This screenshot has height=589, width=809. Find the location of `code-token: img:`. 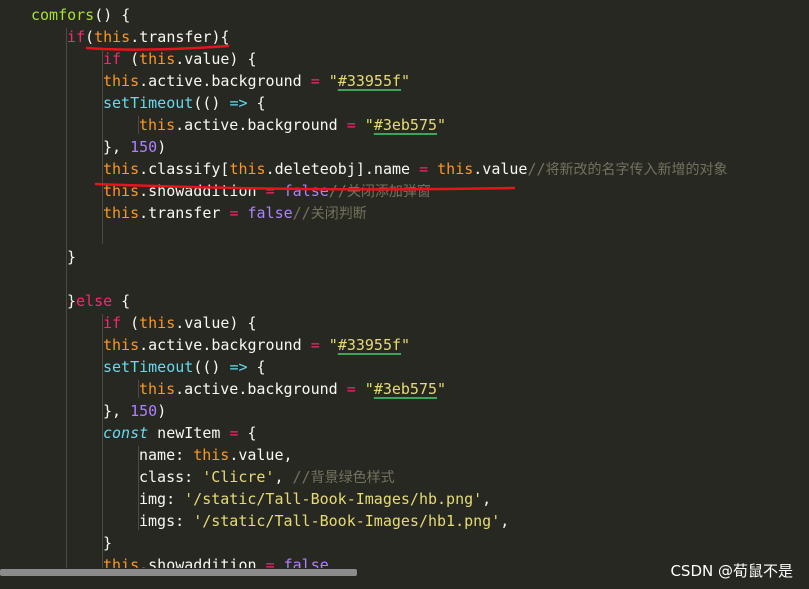

code-token: img: is located at coordinates (162, 499).